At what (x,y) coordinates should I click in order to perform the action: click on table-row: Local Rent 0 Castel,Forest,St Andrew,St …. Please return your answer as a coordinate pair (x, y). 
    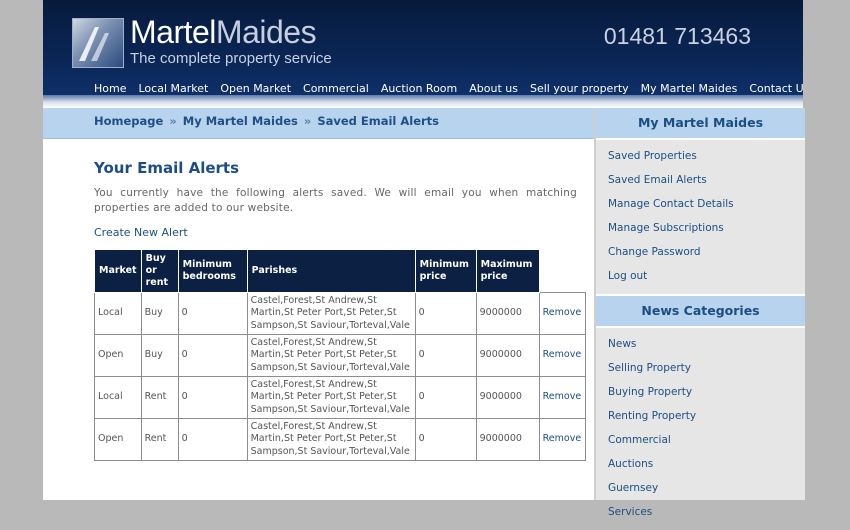
    Looking at the image, I should click on (340, 397).